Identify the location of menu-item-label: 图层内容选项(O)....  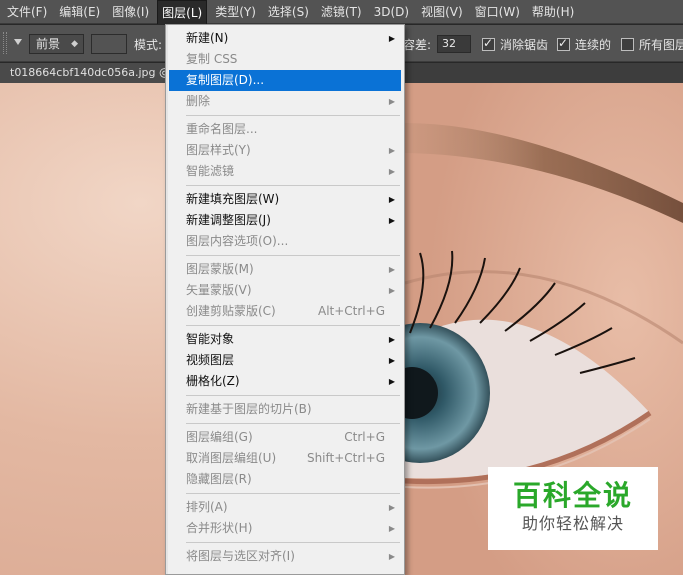
(237, 241).